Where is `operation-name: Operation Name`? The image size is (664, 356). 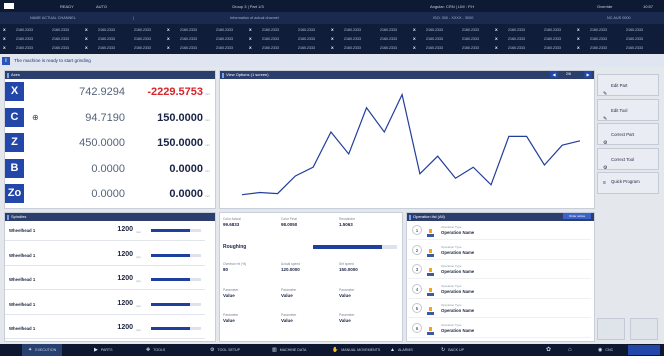 operation-name: Operation Name is located at coordinates (458, 310).